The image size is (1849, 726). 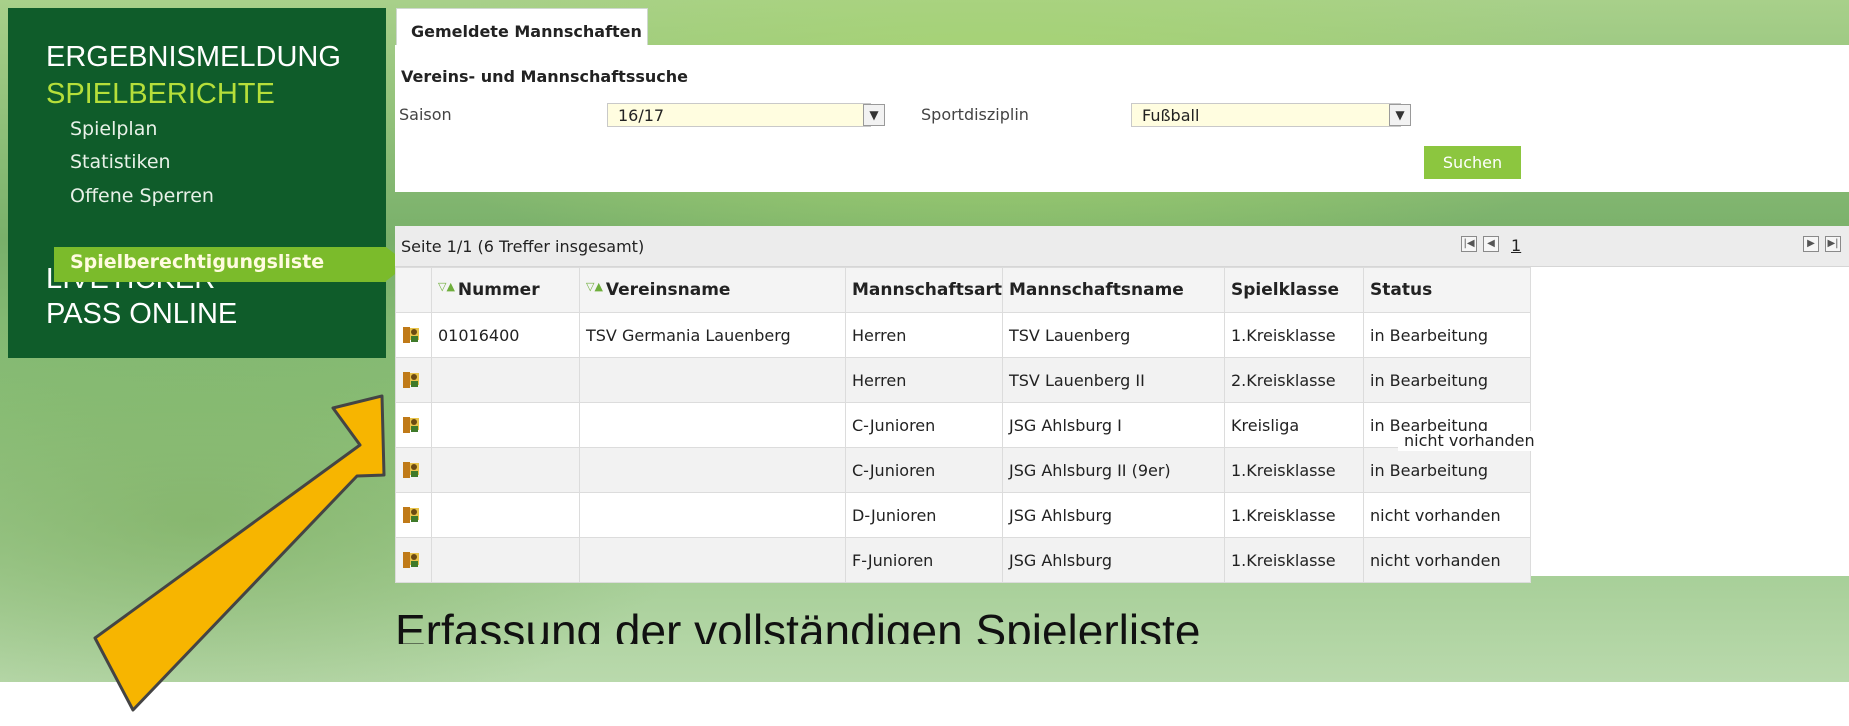 I want to click on arrow-shape, so click(x=239, y=553).